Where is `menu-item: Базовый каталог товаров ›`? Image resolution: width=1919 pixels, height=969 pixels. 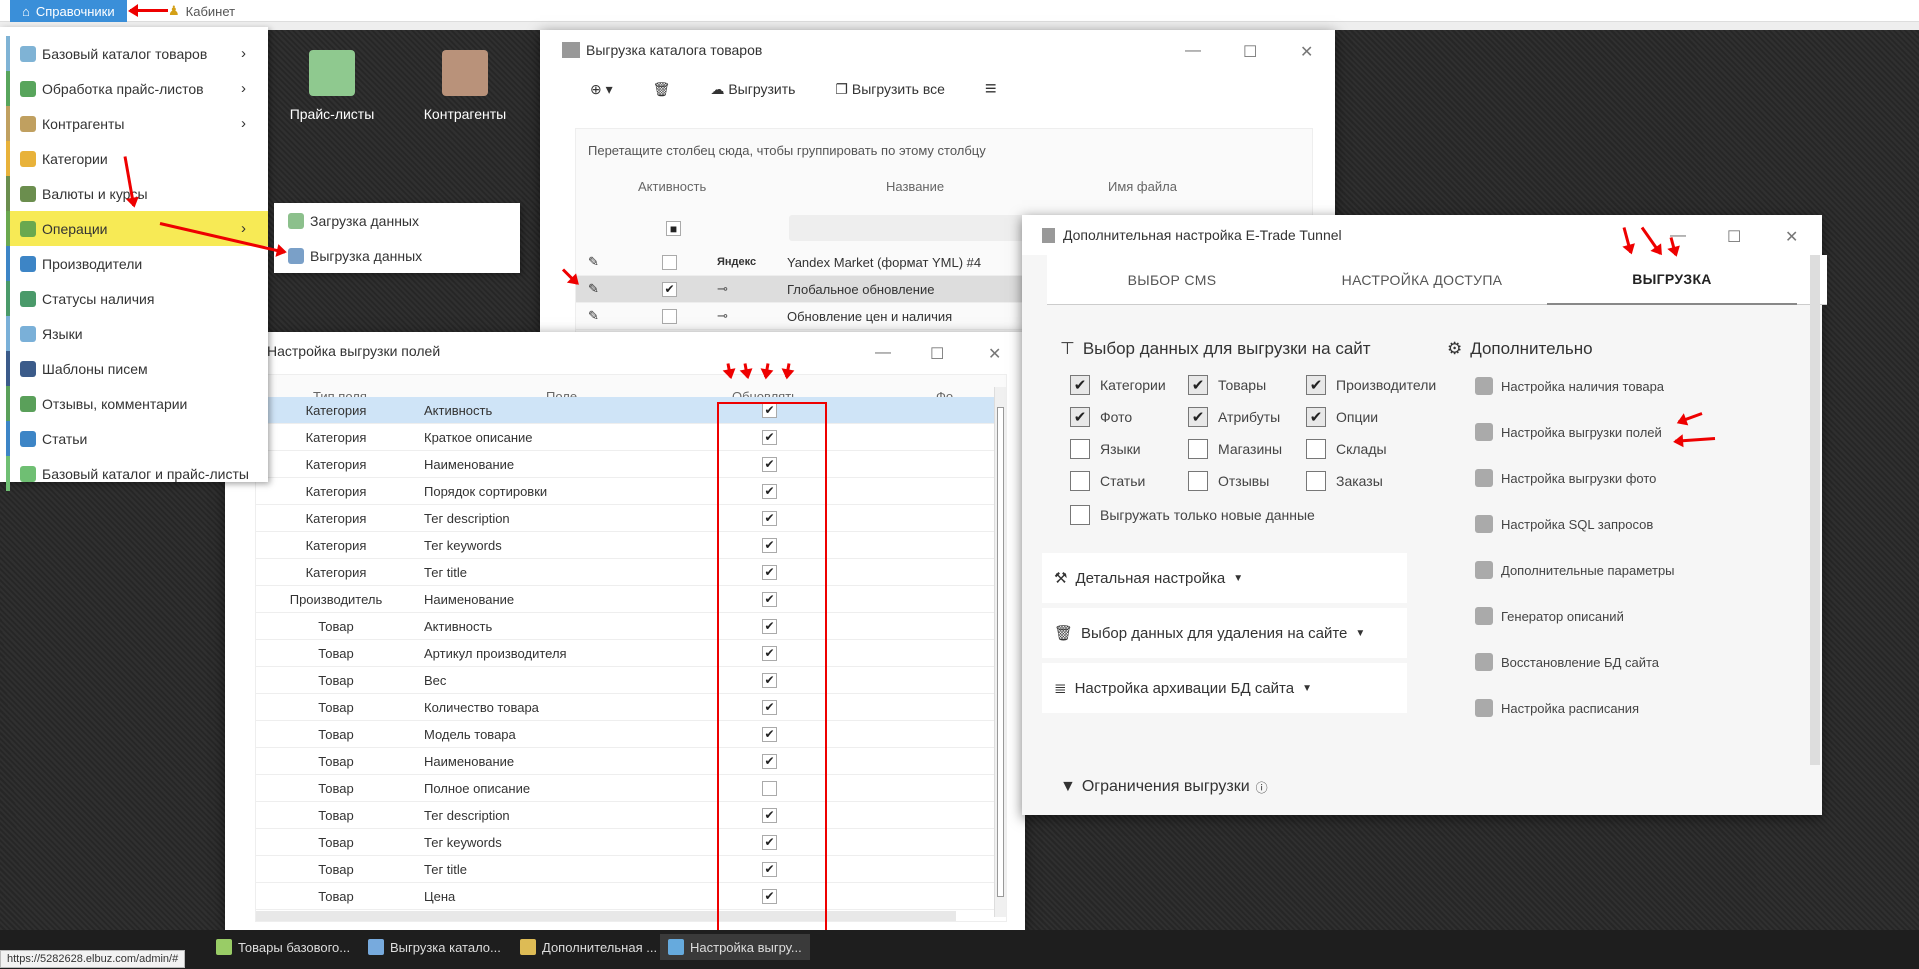
menu-item: Базовый каталог товаров › is located at coordinates (137, 53).